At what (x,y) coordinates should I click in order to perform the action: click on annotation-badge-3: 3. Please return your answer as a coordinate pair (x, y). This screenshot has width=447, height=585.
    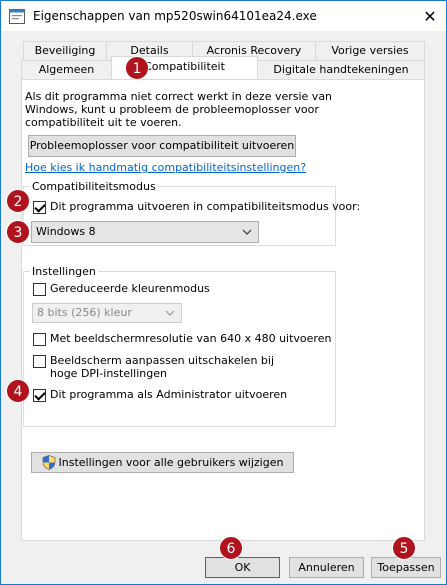
    Looking at the image, I should click on (18, 232).